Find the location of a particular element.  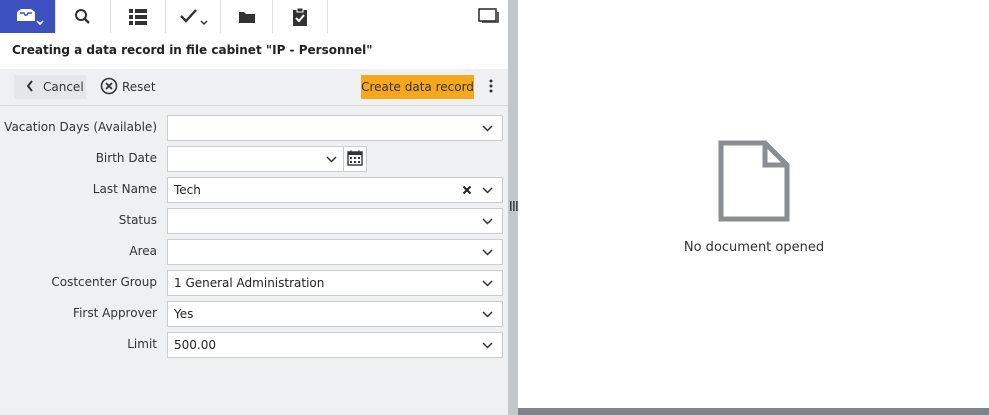

cancel-button: Cancel is located at coordinates (50, 87).